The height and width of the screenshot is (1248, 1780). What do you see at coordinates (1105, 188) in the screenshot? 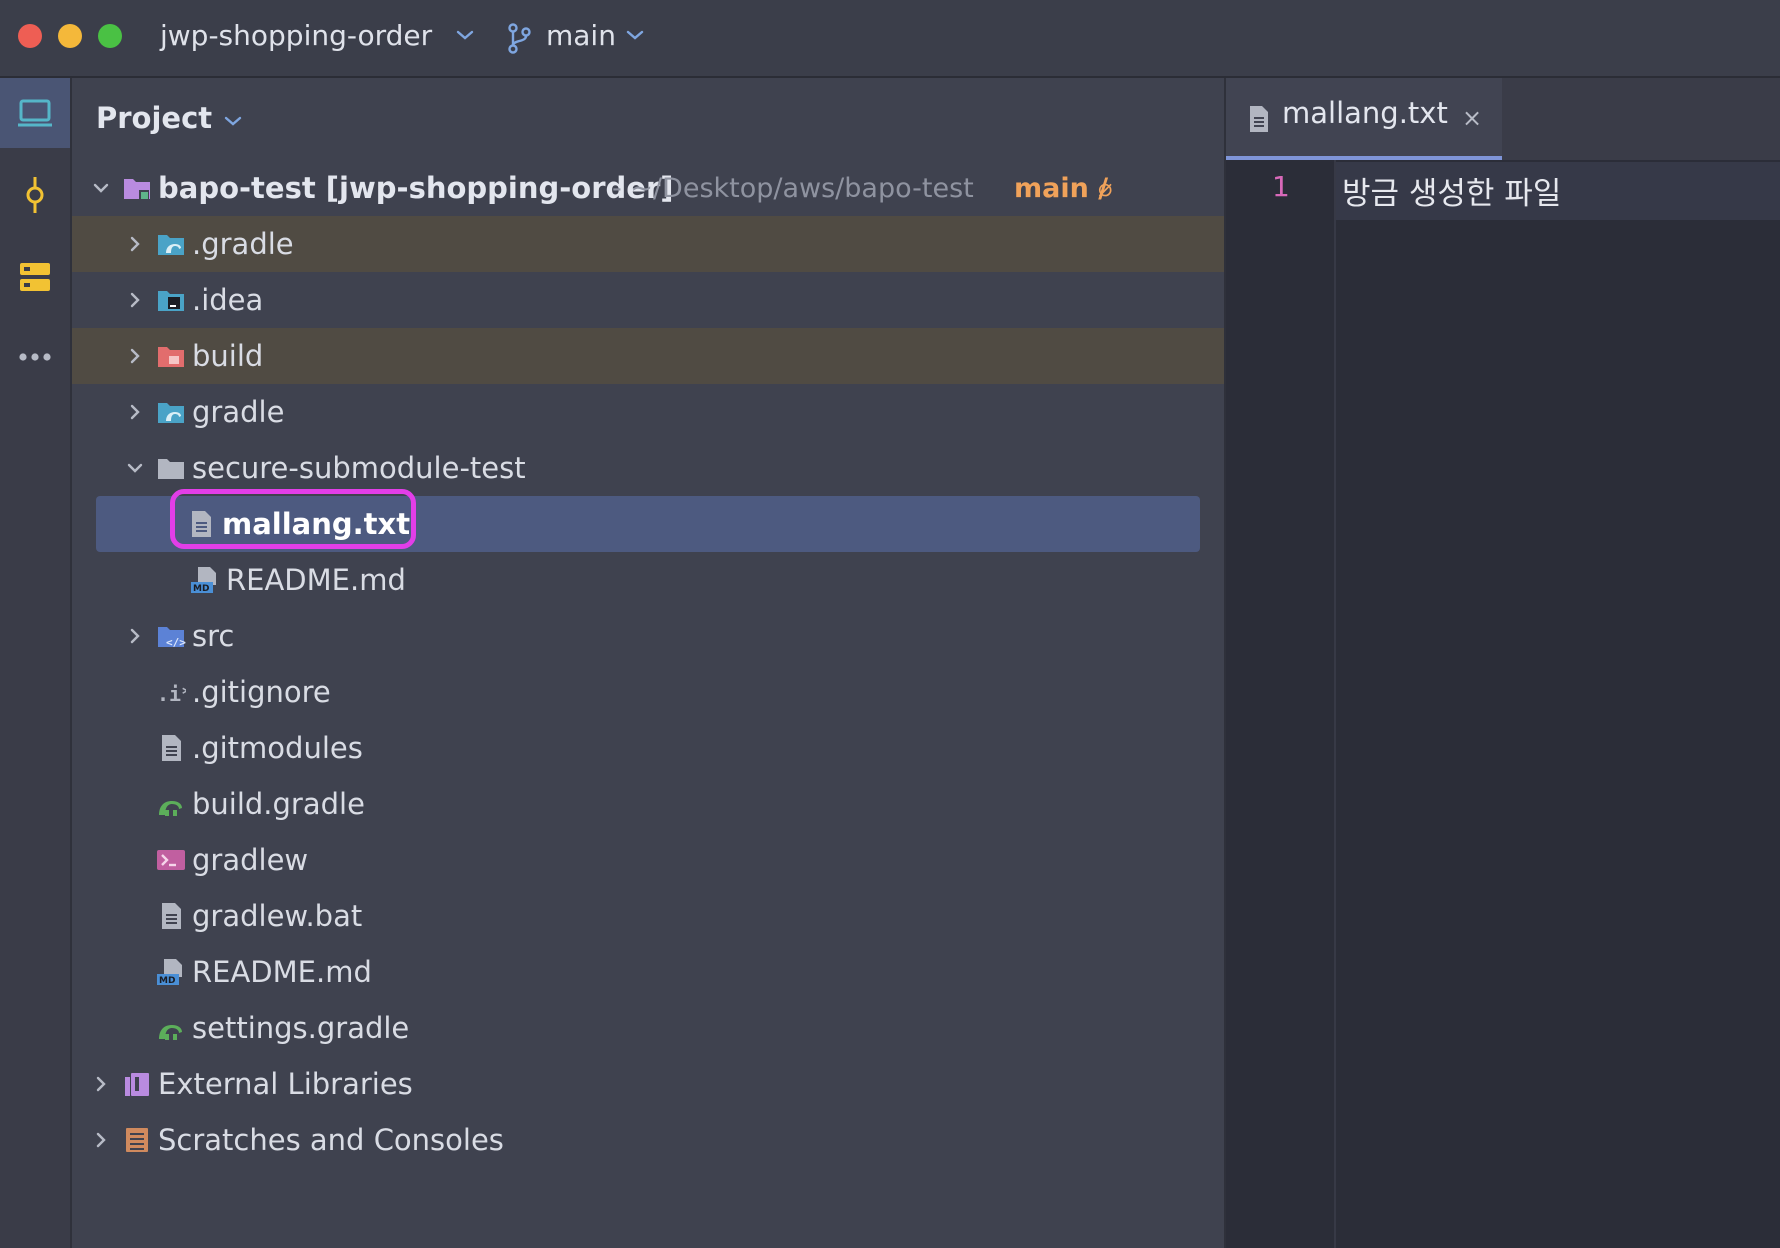
I see `root-status: ⌀` at bounding box center [1105, 188].